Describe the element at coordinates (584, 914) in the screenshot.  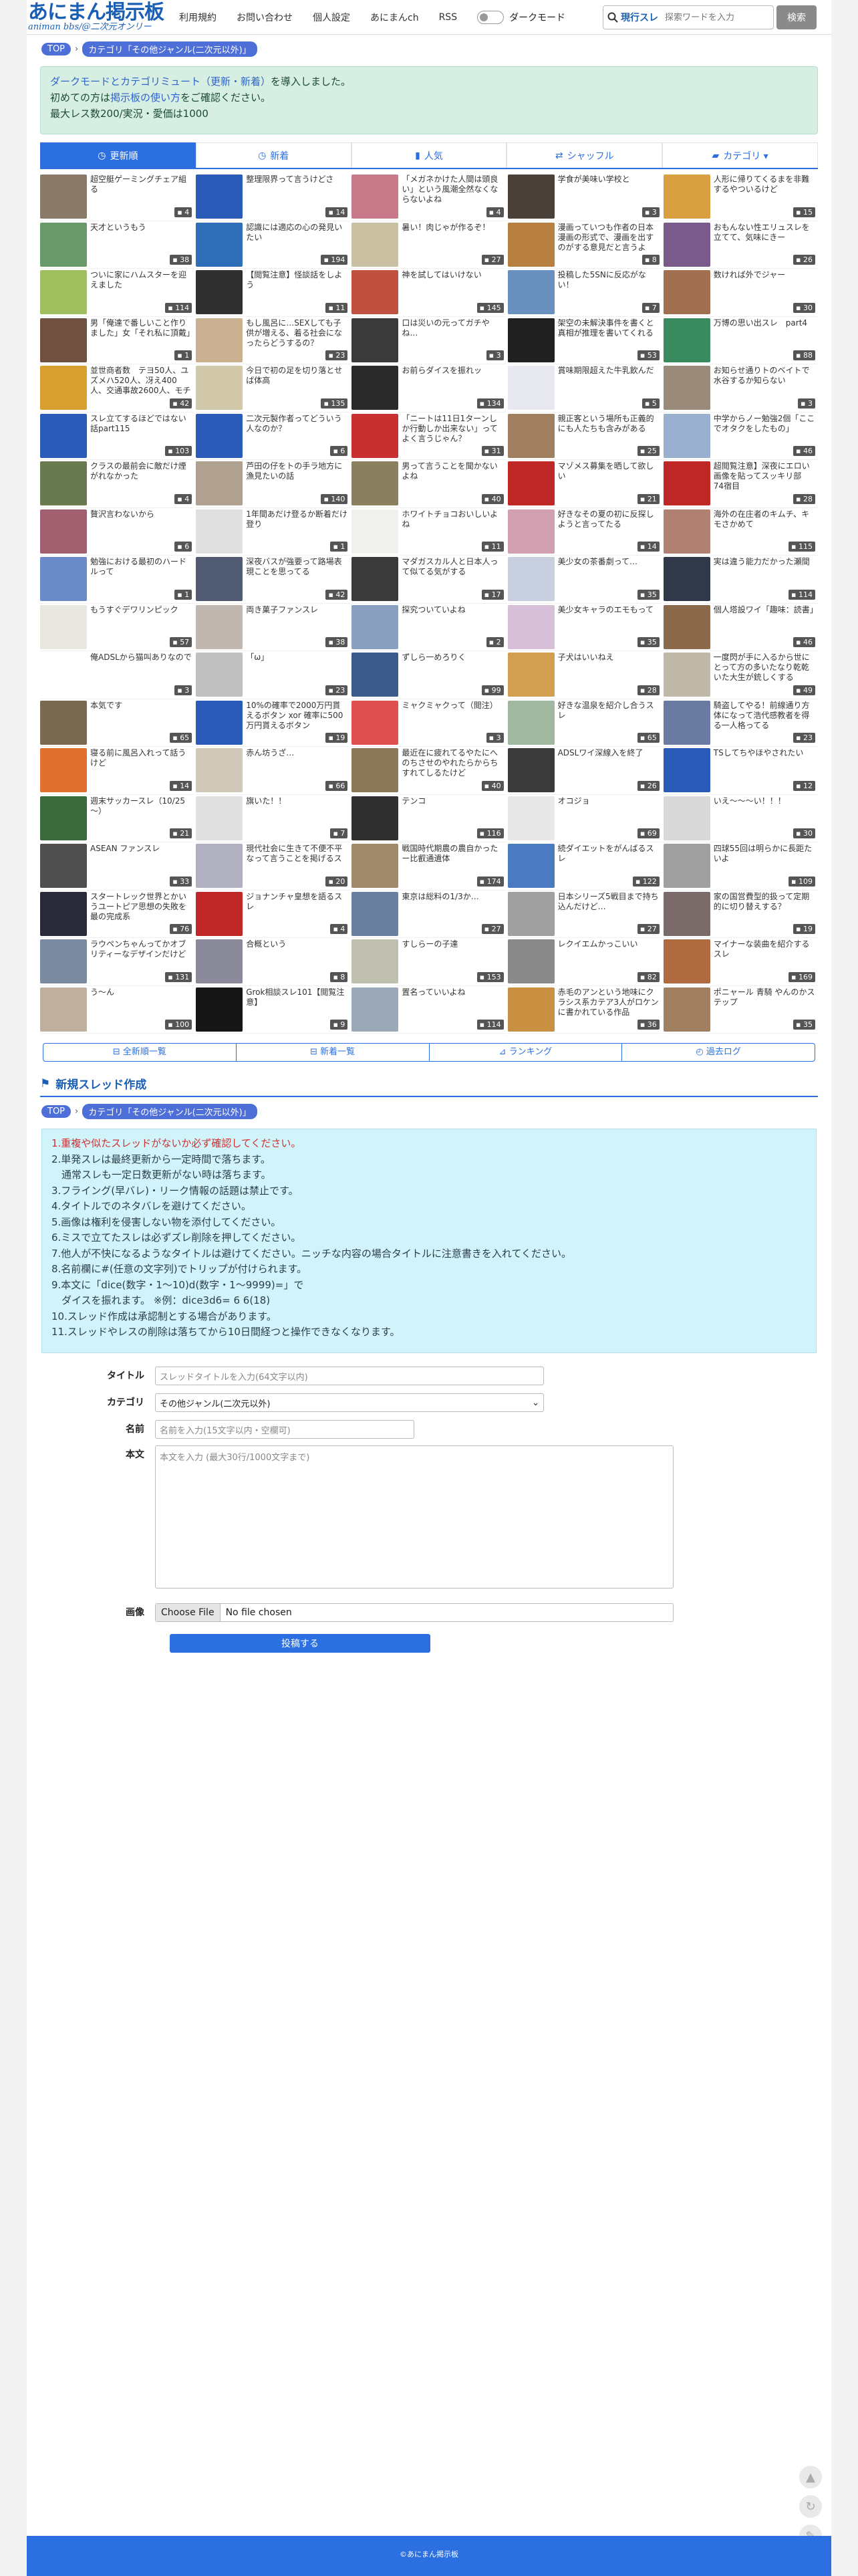
I see `thread-item: 日本シリーズ5戦目まで持ち込んだけど… ▪ 27` at that location.